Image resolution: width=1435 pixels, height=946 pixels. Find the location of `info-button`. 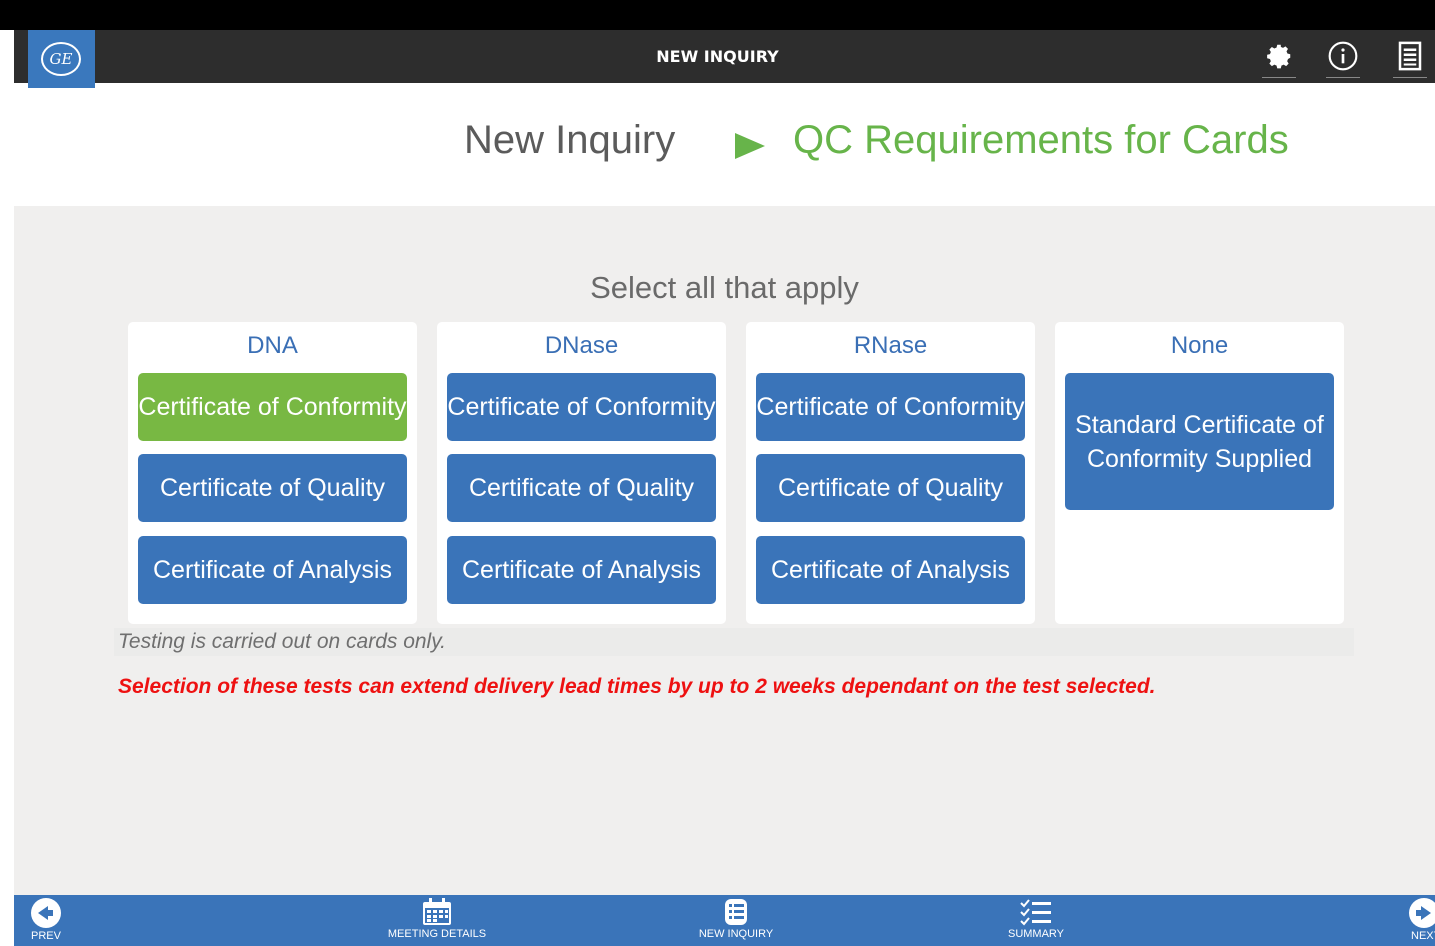

info-button is located at coordinates (1343, 58).